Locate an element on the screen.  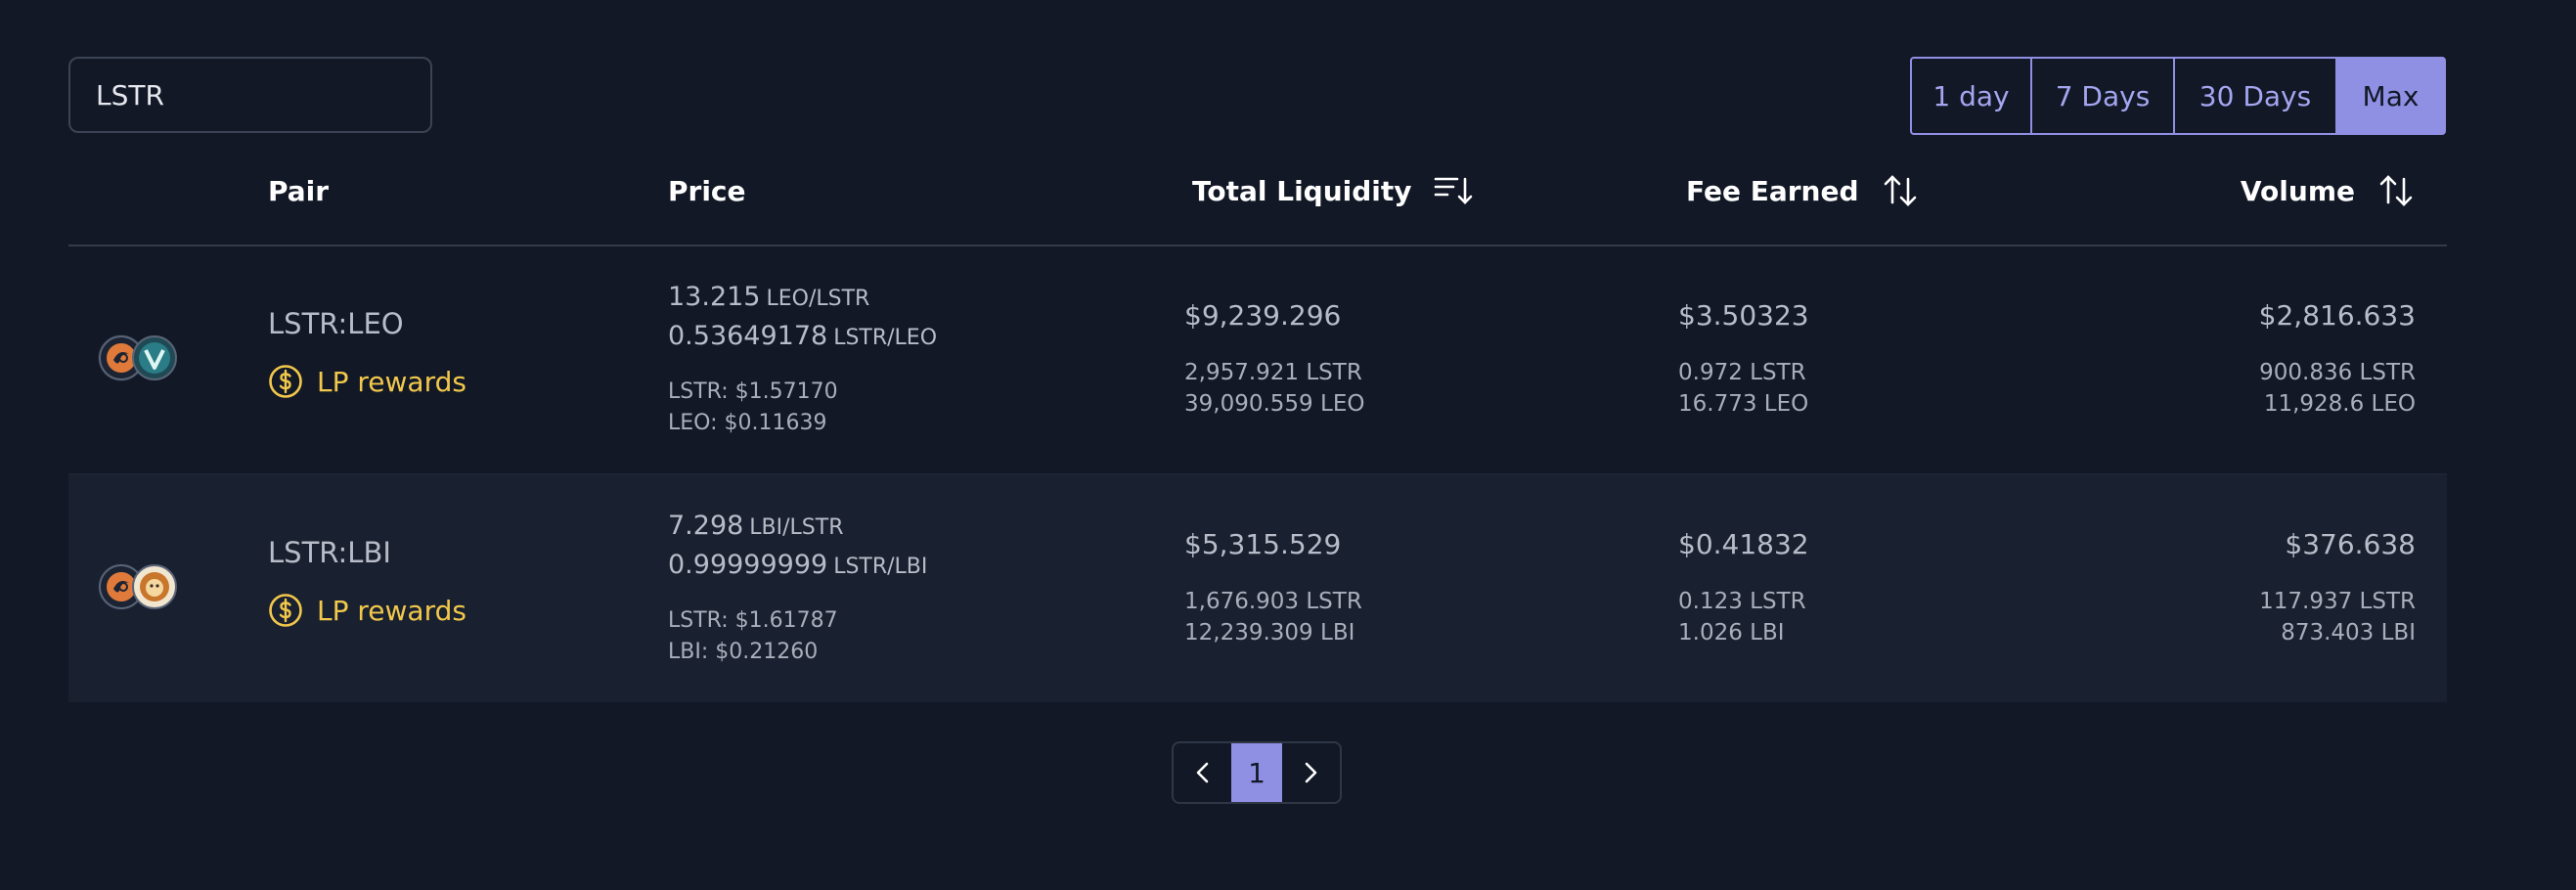
period-1-day-button: 1 day is located at coordinates (1971, 96).